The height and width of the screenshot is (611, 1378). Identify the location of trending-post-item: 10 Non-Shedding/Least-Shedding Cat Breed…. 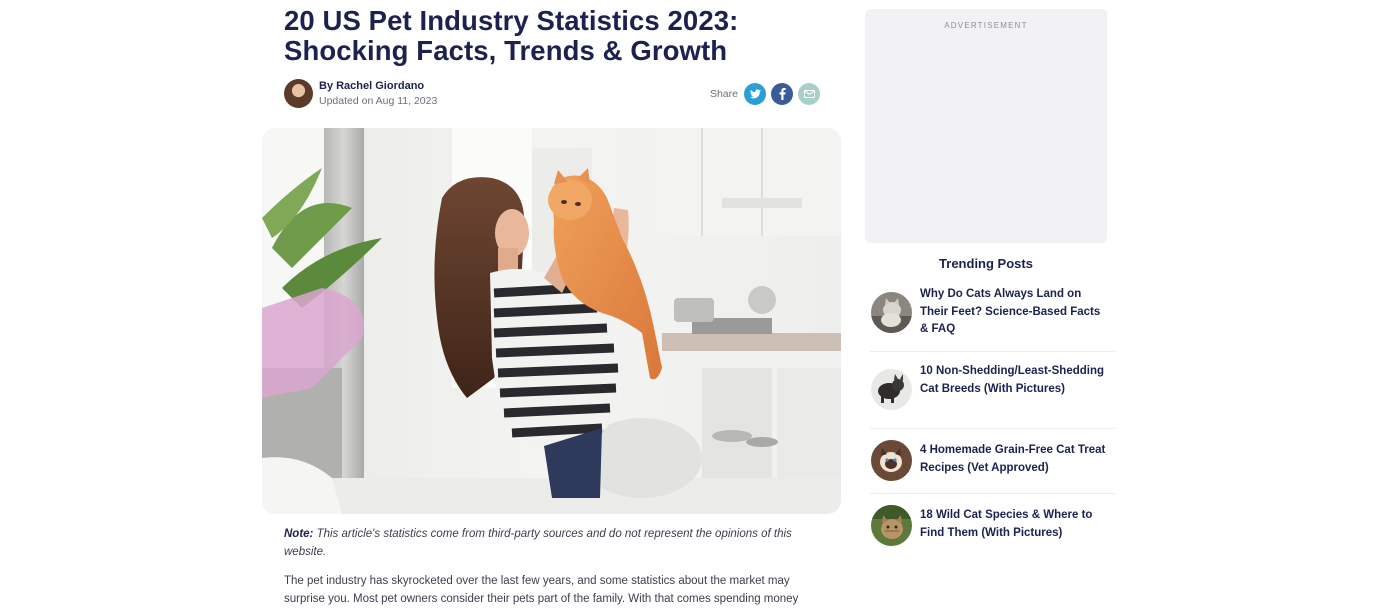
(992, 395).